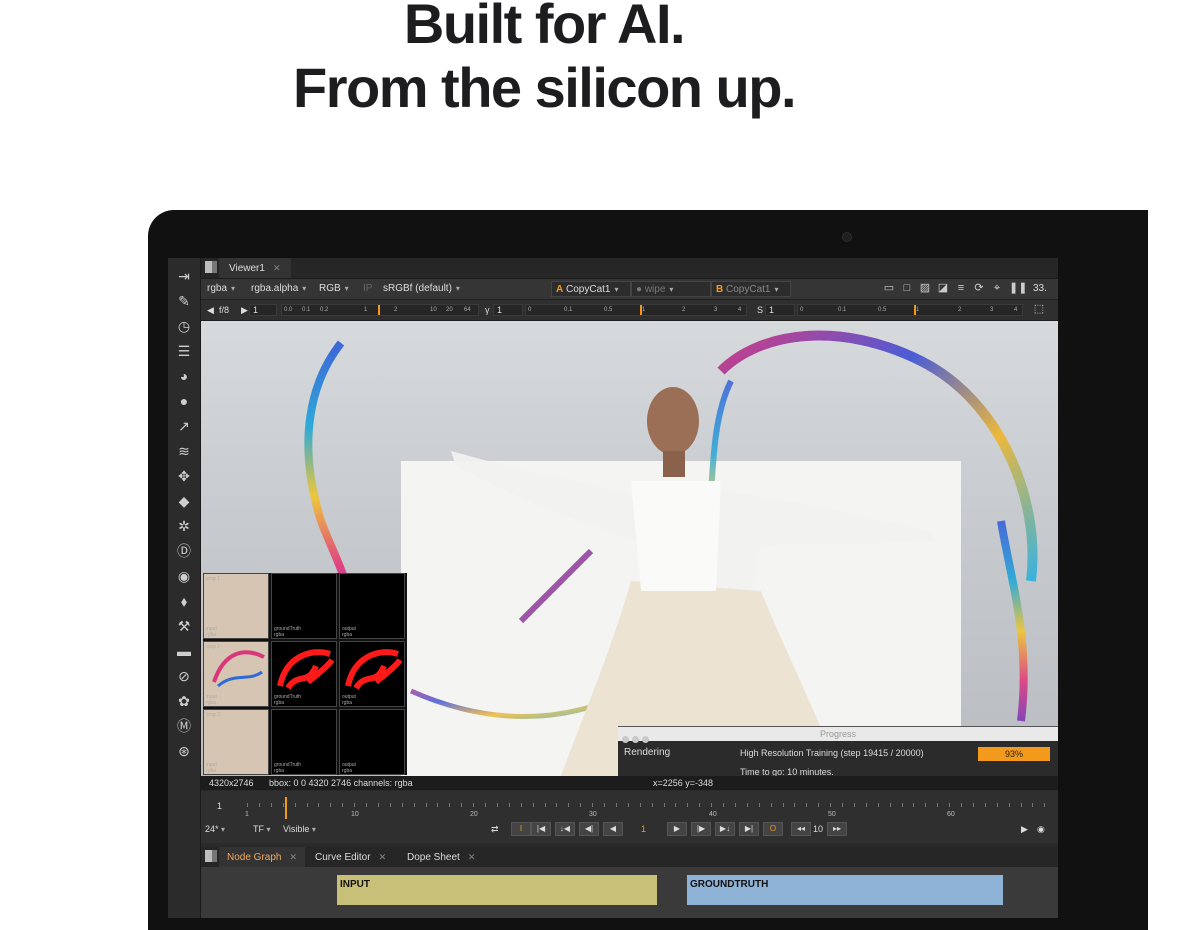  Describe the element at coordinates (236, 742) in the screenshot. I see `crop3-input-thumb: crop 3 input rgba` at that location.